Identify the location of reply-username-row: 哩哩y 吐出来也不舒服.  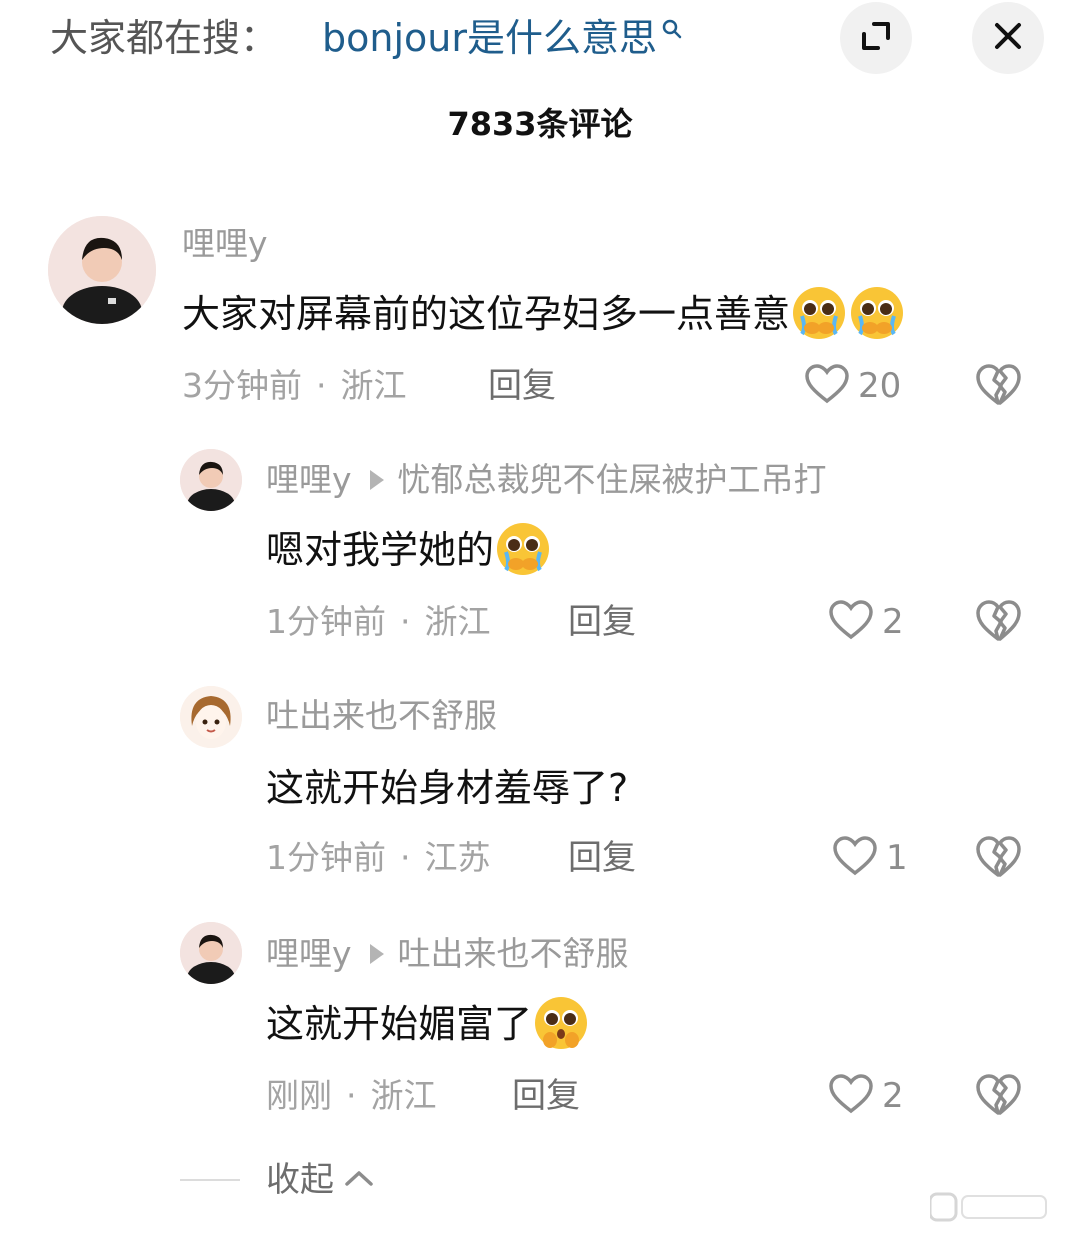
(447, 954).